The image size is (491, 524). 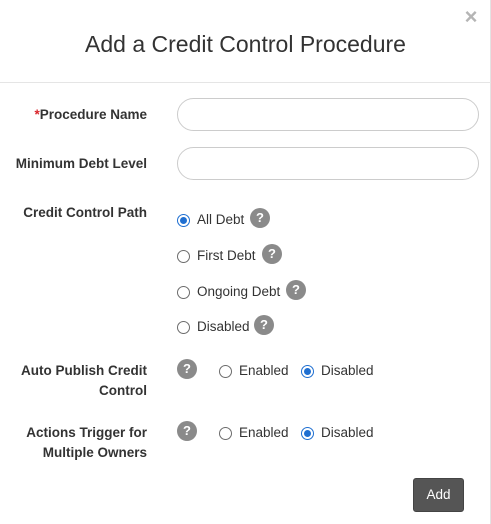 What do you see at coordinates (307, 371) in the screenshot?
I see `auto-publish-radio-disabled` at bounding box center [307, 371].